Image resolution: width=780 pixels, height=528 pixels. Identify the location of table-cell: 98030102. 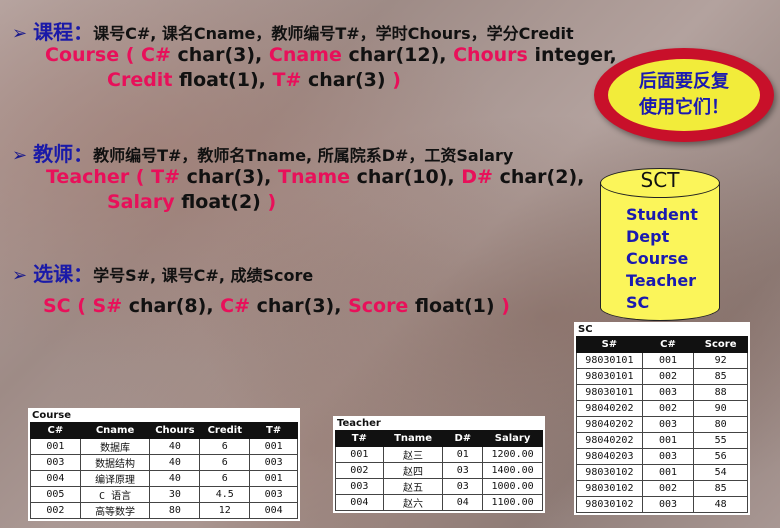
(609, 504).